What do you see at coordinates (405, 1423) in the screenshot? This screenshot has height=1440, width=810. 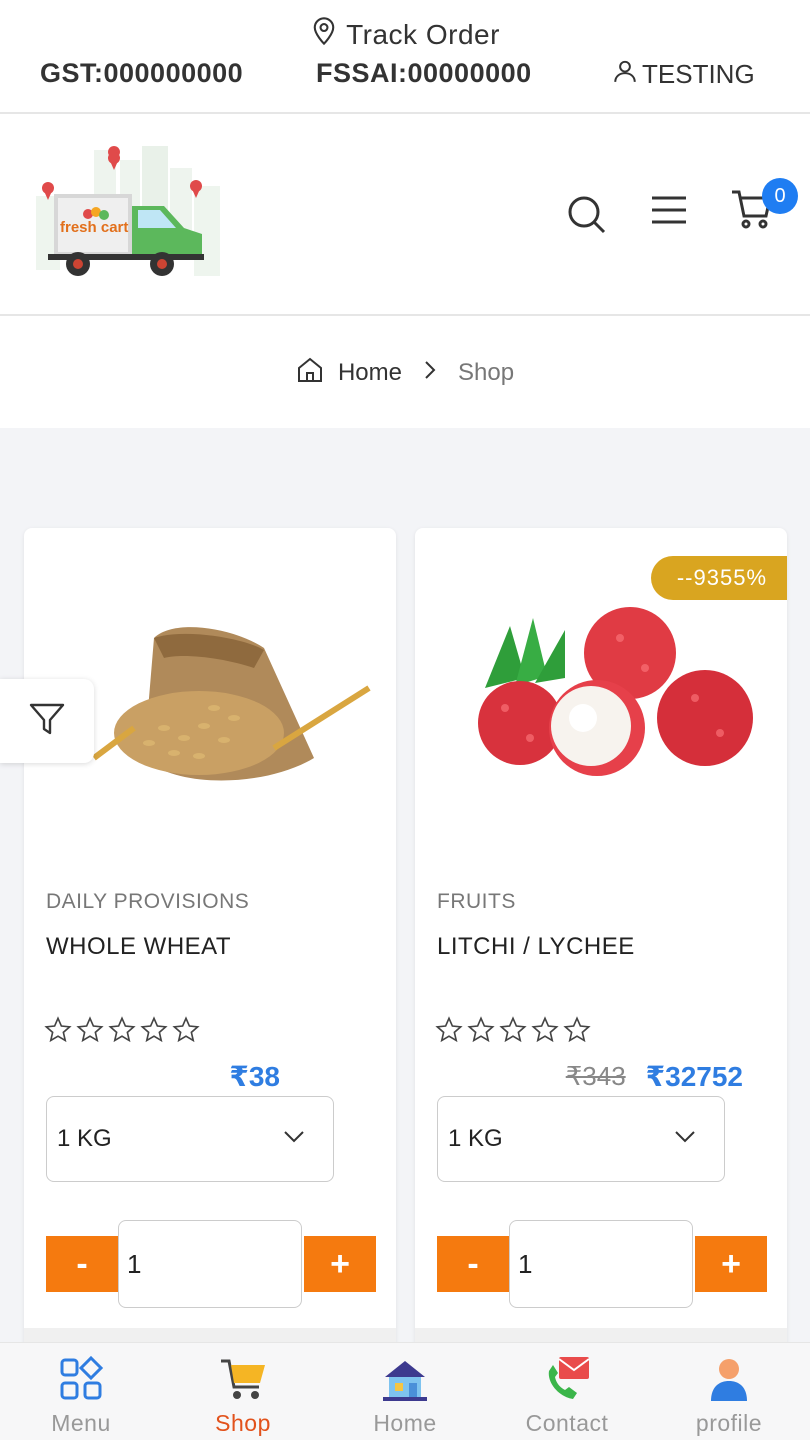 I see `nav-label: Home` at bounding box center [405, 1423].